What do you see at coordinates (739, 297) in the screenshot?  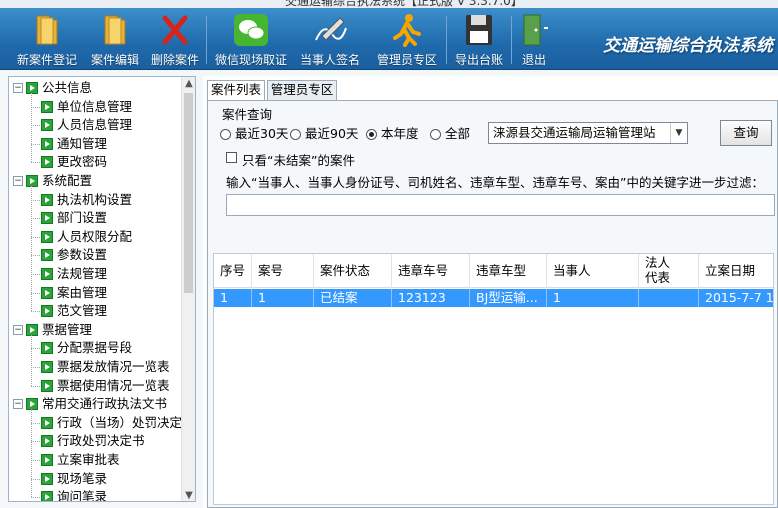 I see `table-cell: 2015-7-7 11` at bounding box center [739, 297].